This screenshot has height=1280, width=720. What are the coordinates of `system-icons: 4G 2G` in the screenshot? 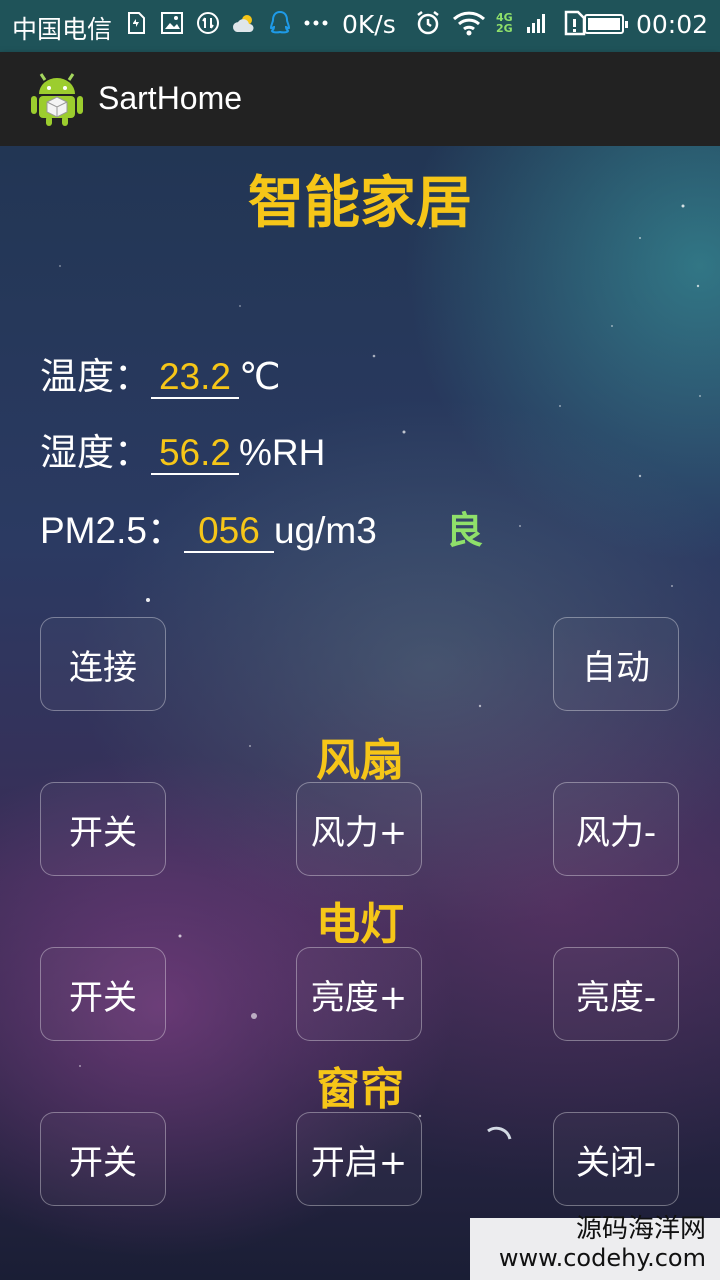 It's located at (501, 23).